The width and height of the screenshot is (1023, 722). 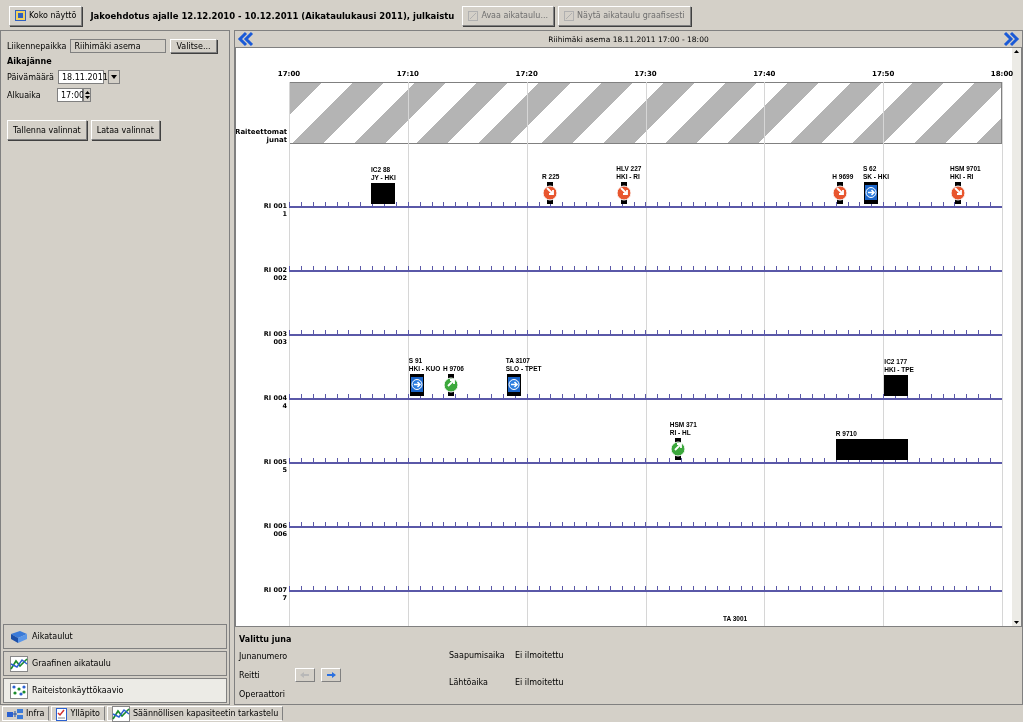 What do you see at coordinates (37, 46) in the screenshot?
I see `field-label: Liikennepaikka` at bounding box center [37, 46].